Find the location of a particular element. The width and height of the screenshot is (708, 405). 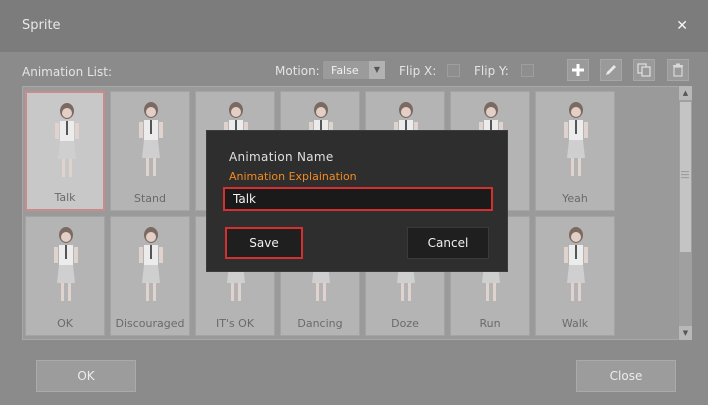

add-animation-button is located at coordinates (578, 70).